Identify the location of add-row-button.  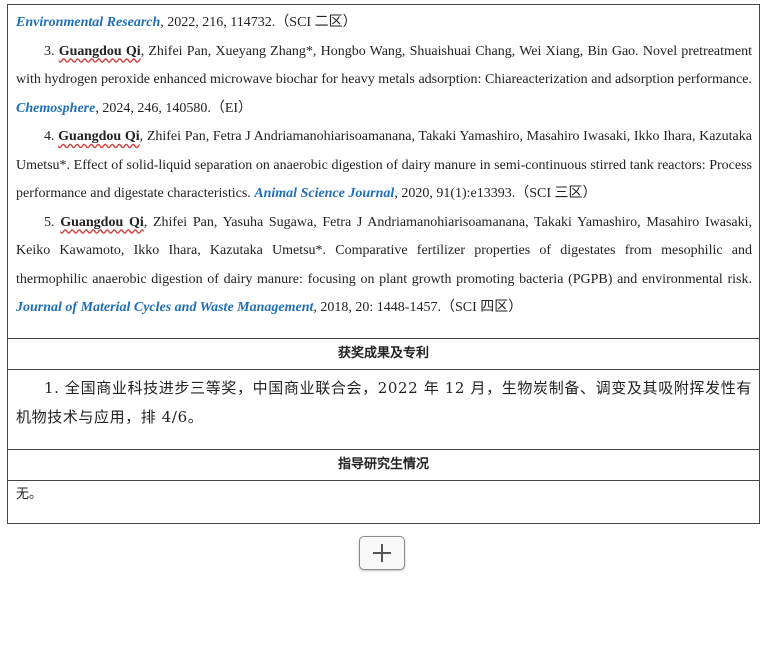
(382, 553).